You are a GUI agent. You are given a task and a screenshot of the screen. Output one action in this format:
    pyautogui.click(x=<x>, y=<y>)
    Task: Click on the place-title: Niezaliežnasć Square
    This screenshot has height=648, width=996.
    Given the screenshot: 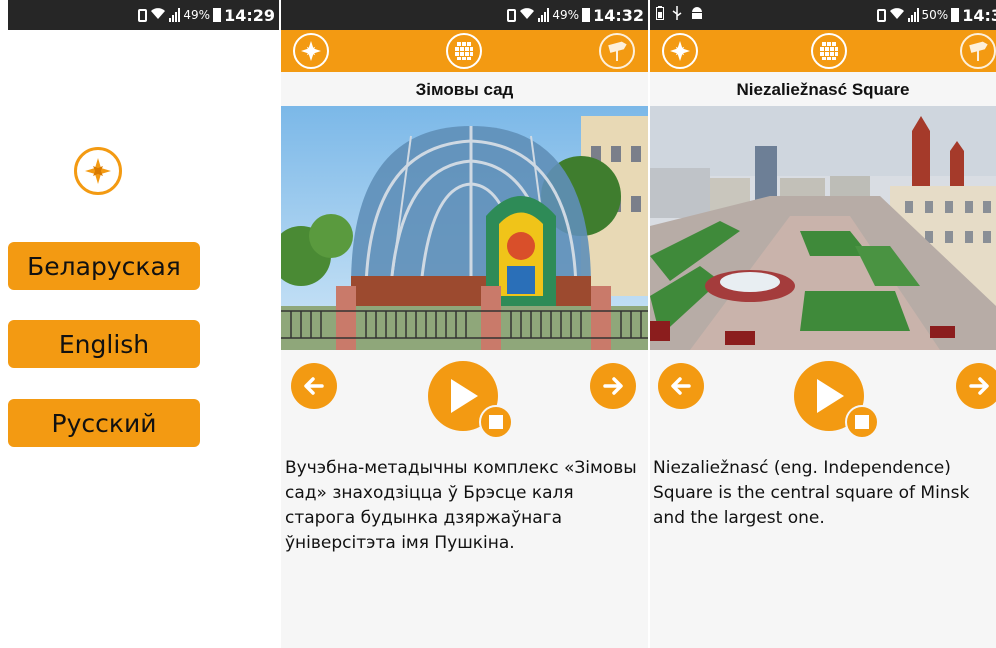 What is the action you would take?
    pyautogui.click(x=823, y=89)
    